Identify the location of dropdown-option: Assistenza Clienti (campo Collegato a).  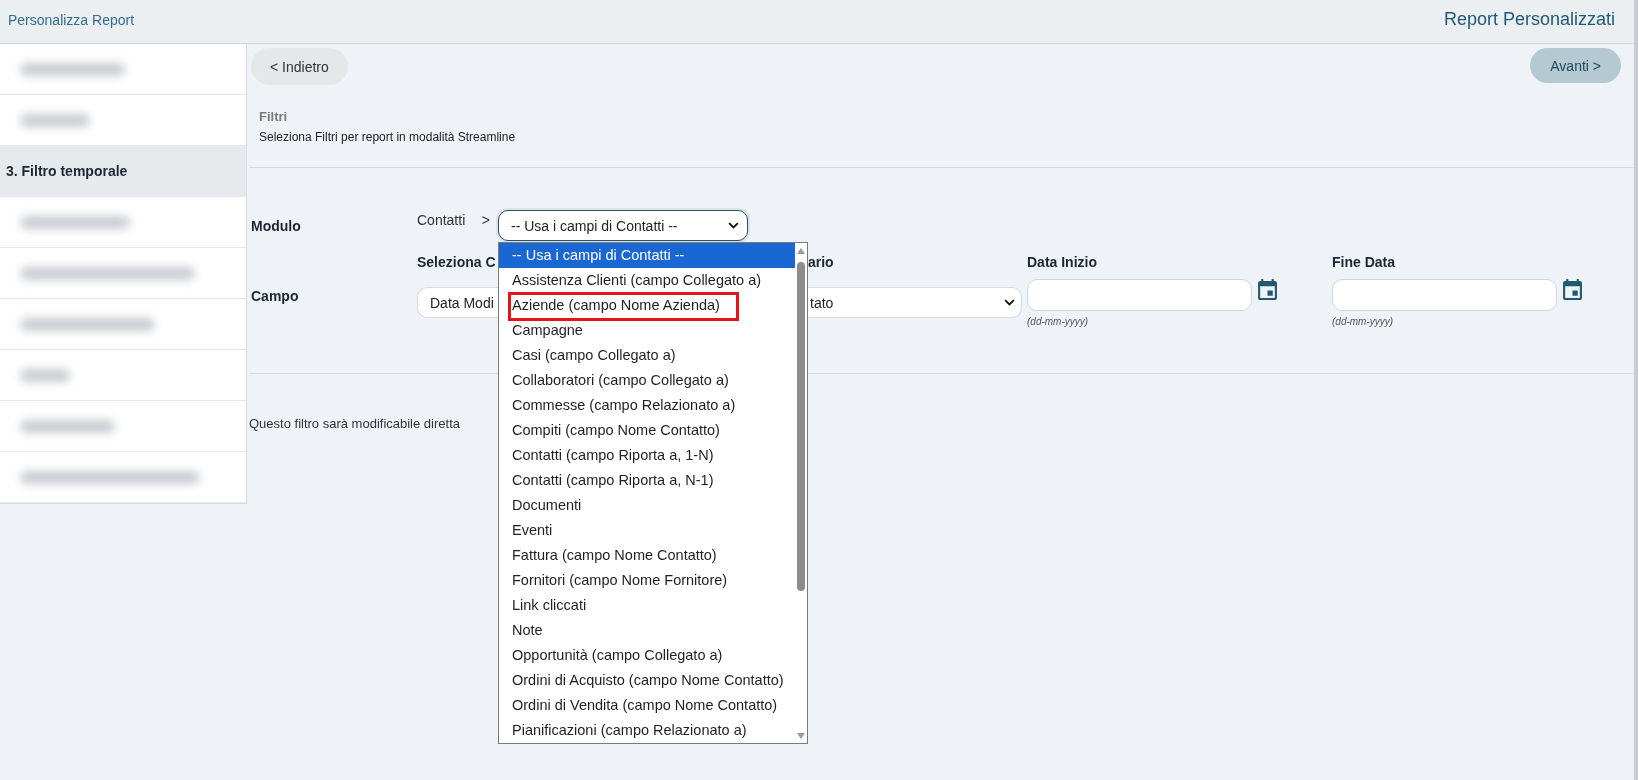
(647, 280).